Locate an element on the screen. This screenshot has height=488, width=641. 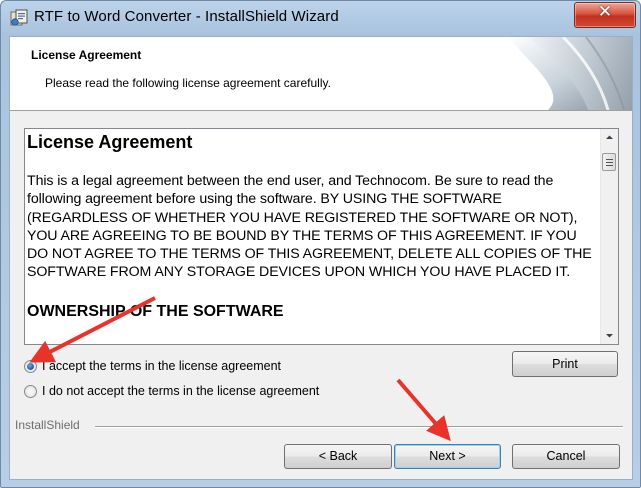
license-heading: License Agreement is located at coordinates (110, 142).